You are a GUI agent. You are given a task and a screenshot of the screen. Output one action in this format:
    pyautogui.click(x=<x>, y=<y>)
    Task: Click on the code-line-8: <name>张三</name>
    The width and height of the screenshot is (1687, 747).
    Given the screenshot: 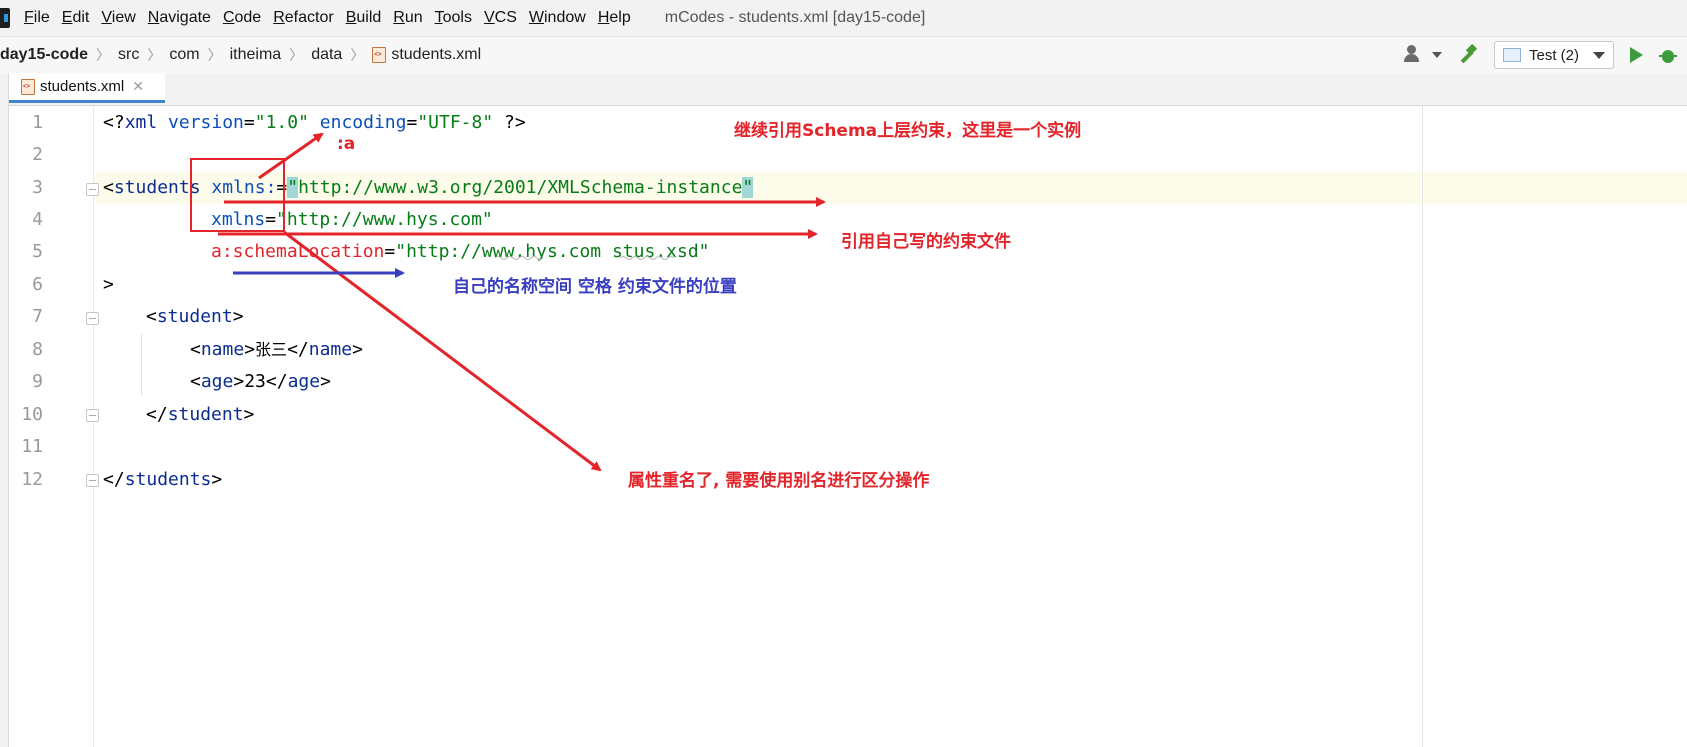 What is the action you would take?
    pyautogui.click(x=276, y=350)
    